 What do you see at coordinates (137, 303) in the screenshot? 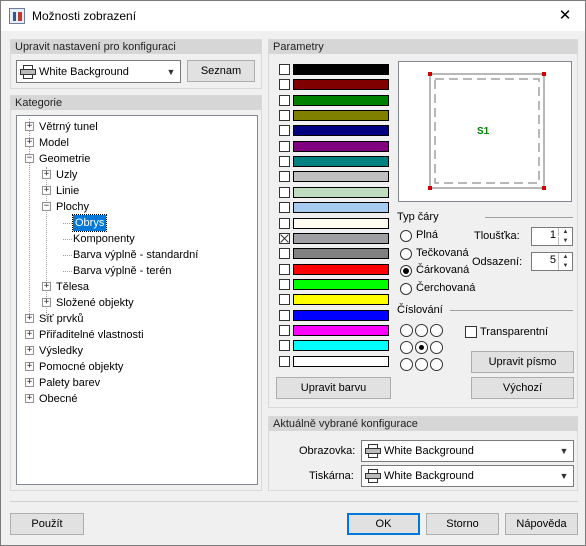
I see `tree-item: + Složené objekty` at bounding box center [137, 303].